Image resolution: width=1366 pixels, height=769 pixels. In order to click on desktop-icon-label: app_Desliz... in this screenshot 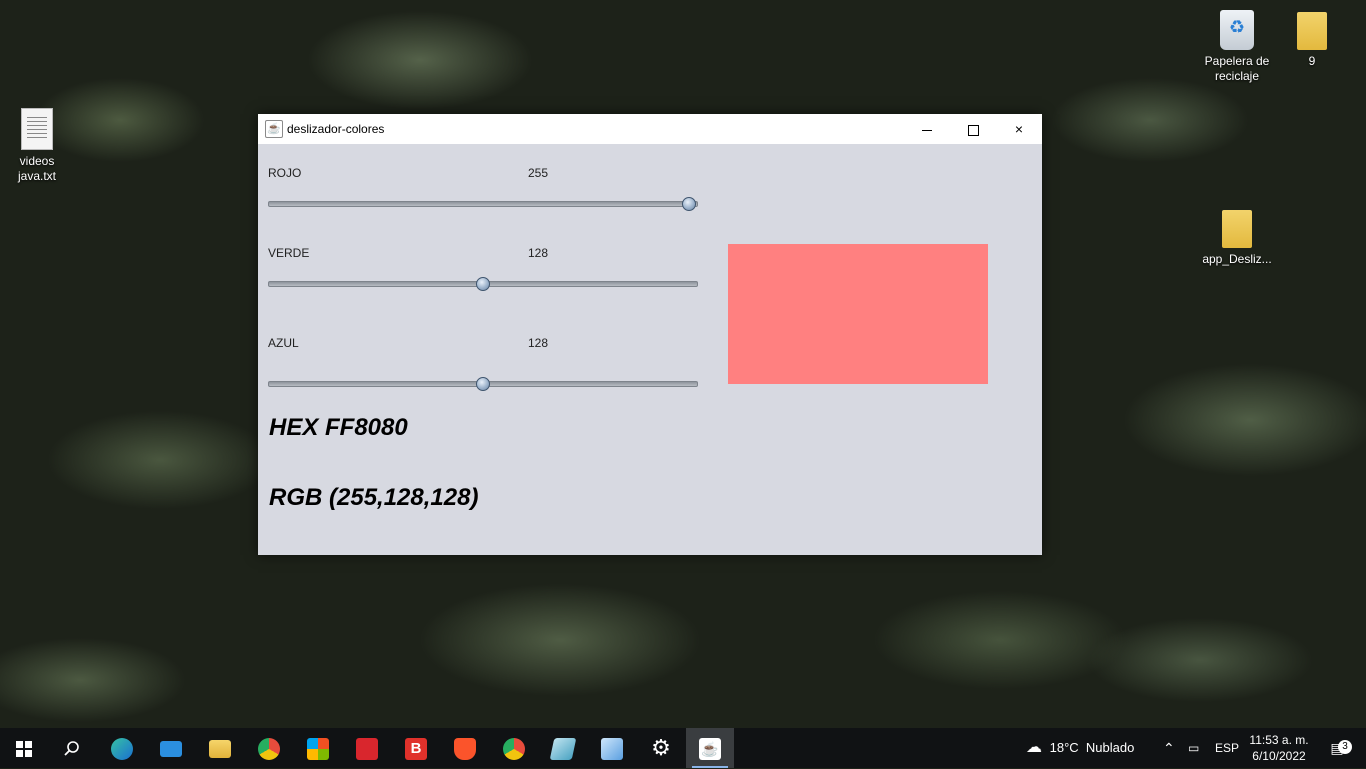, I will do `click(1237, 259)`.